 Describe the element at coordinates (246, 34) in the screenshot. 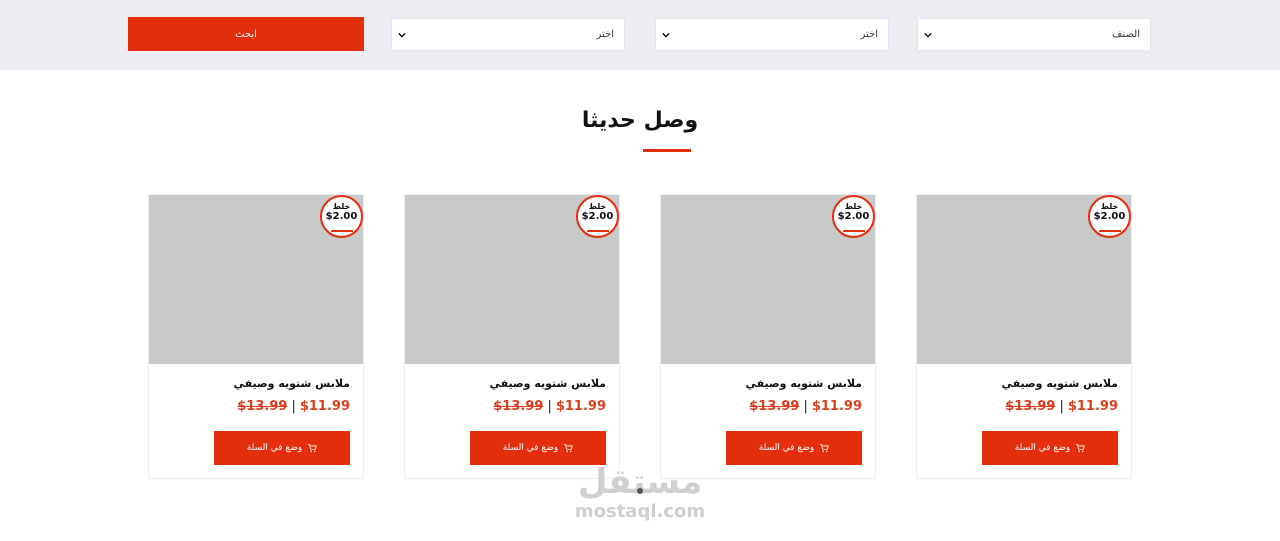

I see `search-button: ابحث` at that location.